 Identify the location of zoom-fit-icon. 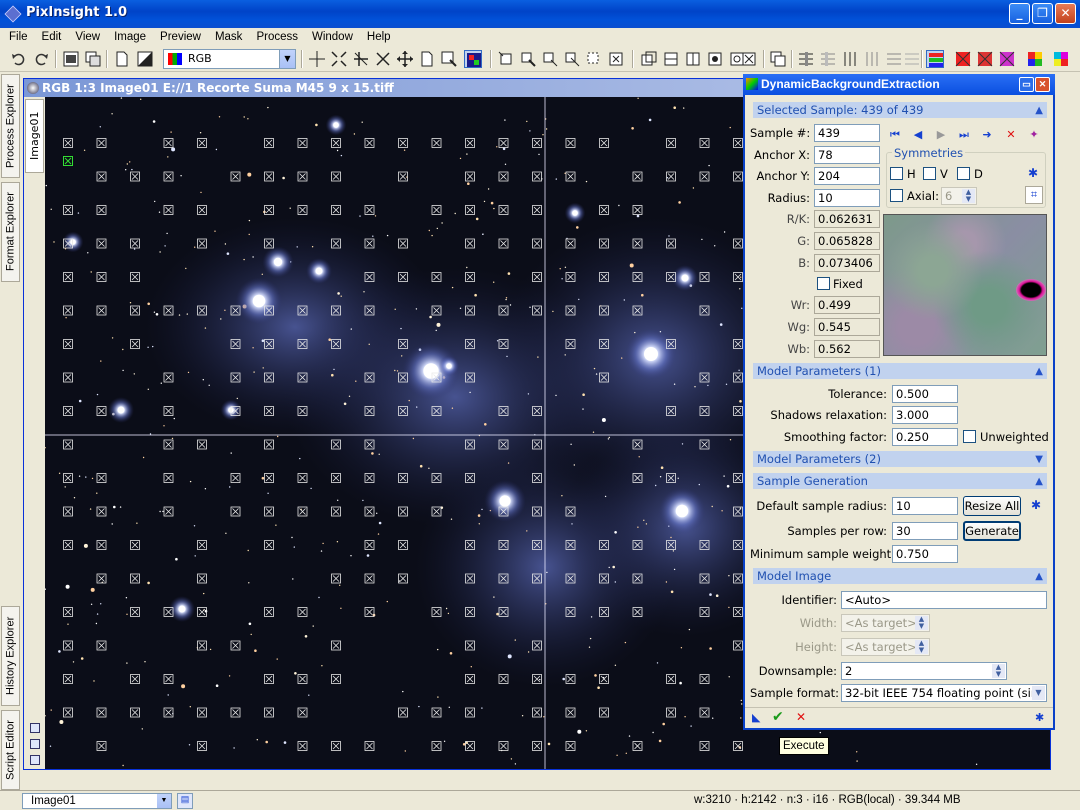
(339, 59).